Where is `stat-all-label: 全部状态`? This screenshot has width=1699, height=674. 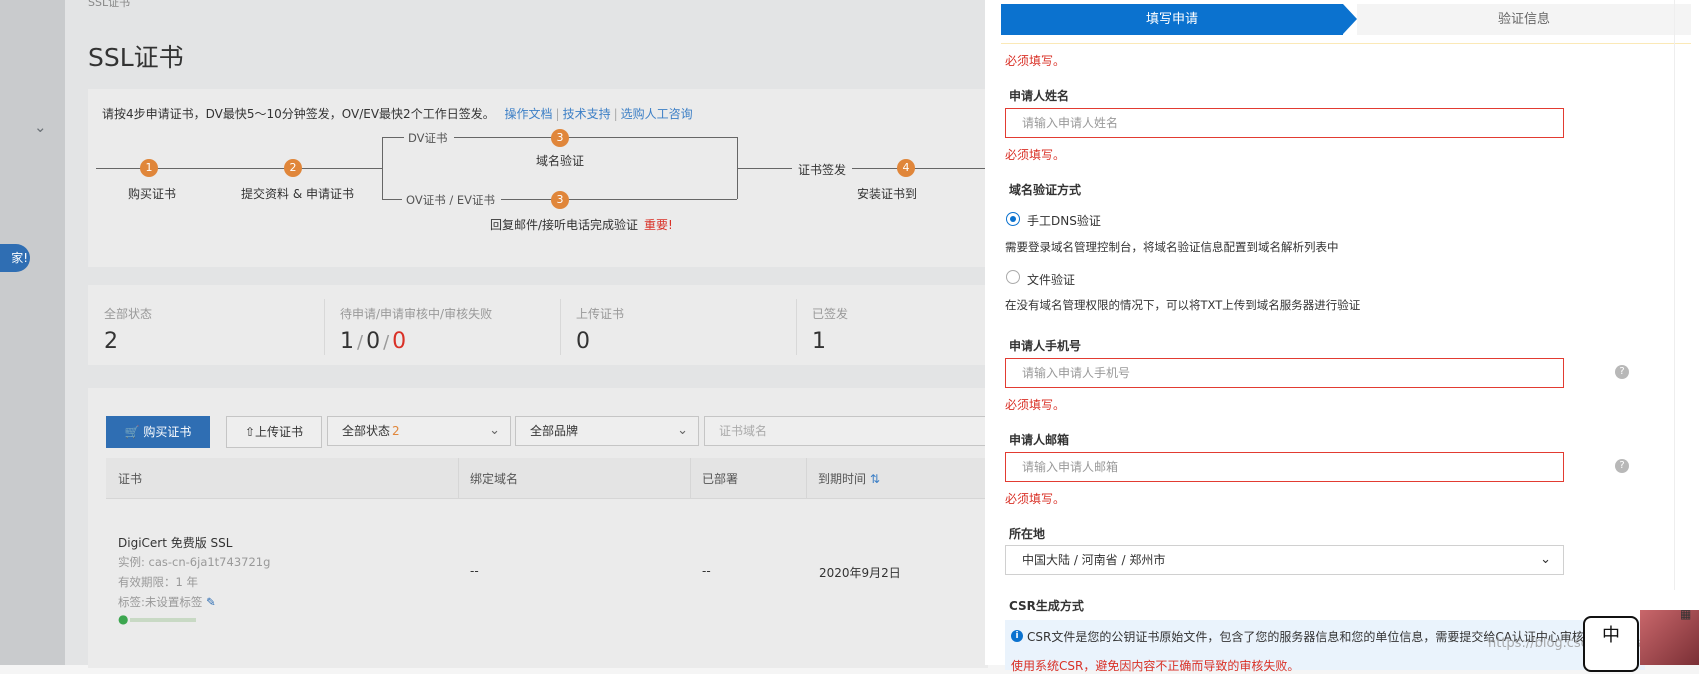 stat-all-label: 全部状态 is located at coordinates (128, 314).